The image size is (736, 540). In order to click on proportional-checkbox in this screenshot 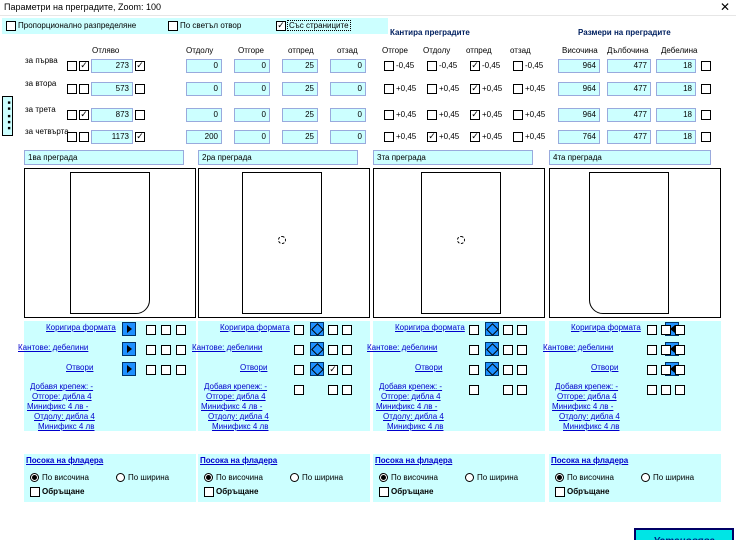, I will do `click(11, 26)`.